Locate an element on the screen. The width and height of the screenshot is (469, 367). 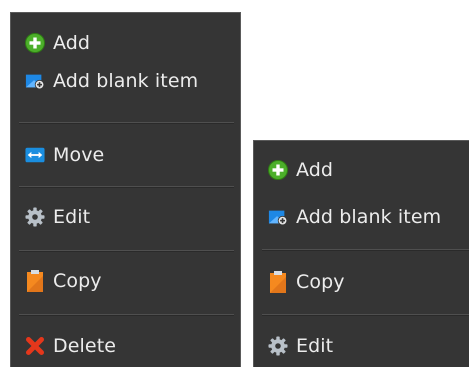
move-icon is located at coordinates (35, 155).